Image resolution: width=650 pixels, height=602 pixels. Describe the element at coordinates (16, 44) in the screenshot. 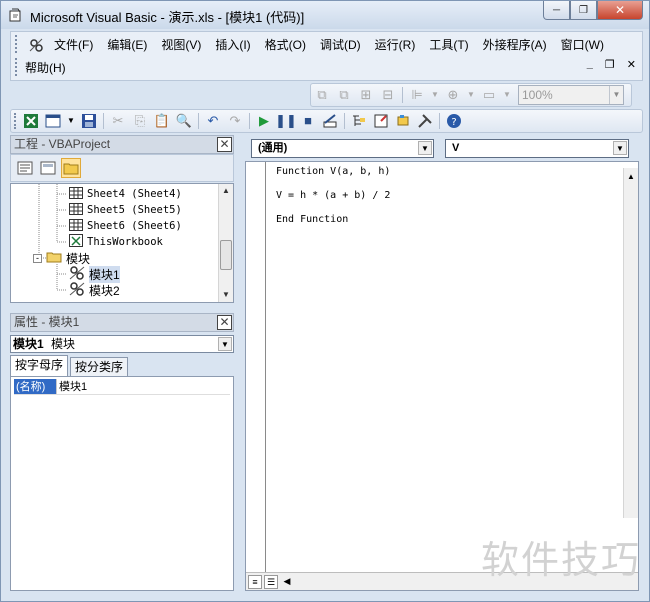

I see `menu-grip` at that location.